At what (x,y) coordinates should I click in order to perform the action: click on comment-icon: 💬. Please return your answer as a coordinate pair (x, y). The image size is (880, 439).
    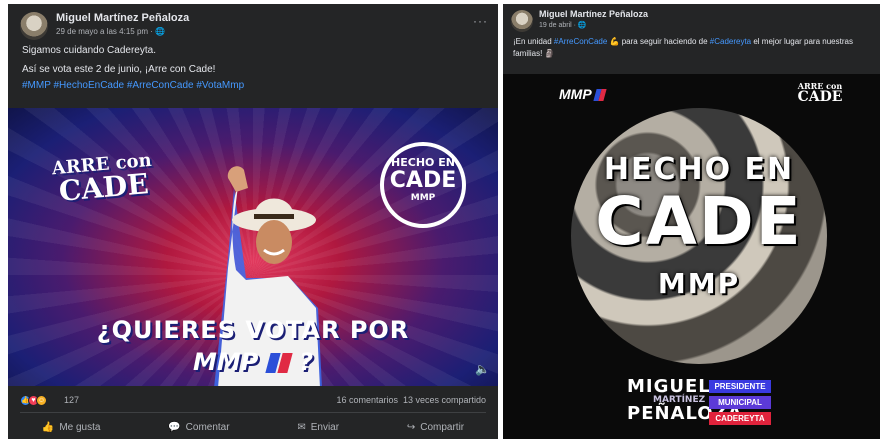
    Looking at the image, I should click on (174, 427).